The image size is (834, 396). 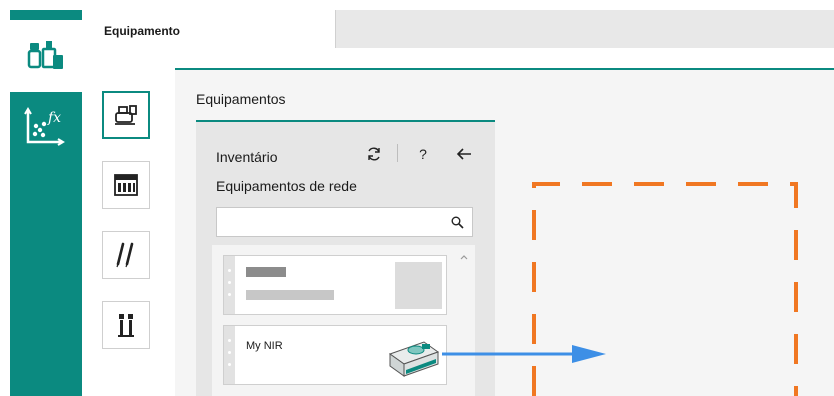 I want to click on name-placeholder, so click(x=266, y=272).